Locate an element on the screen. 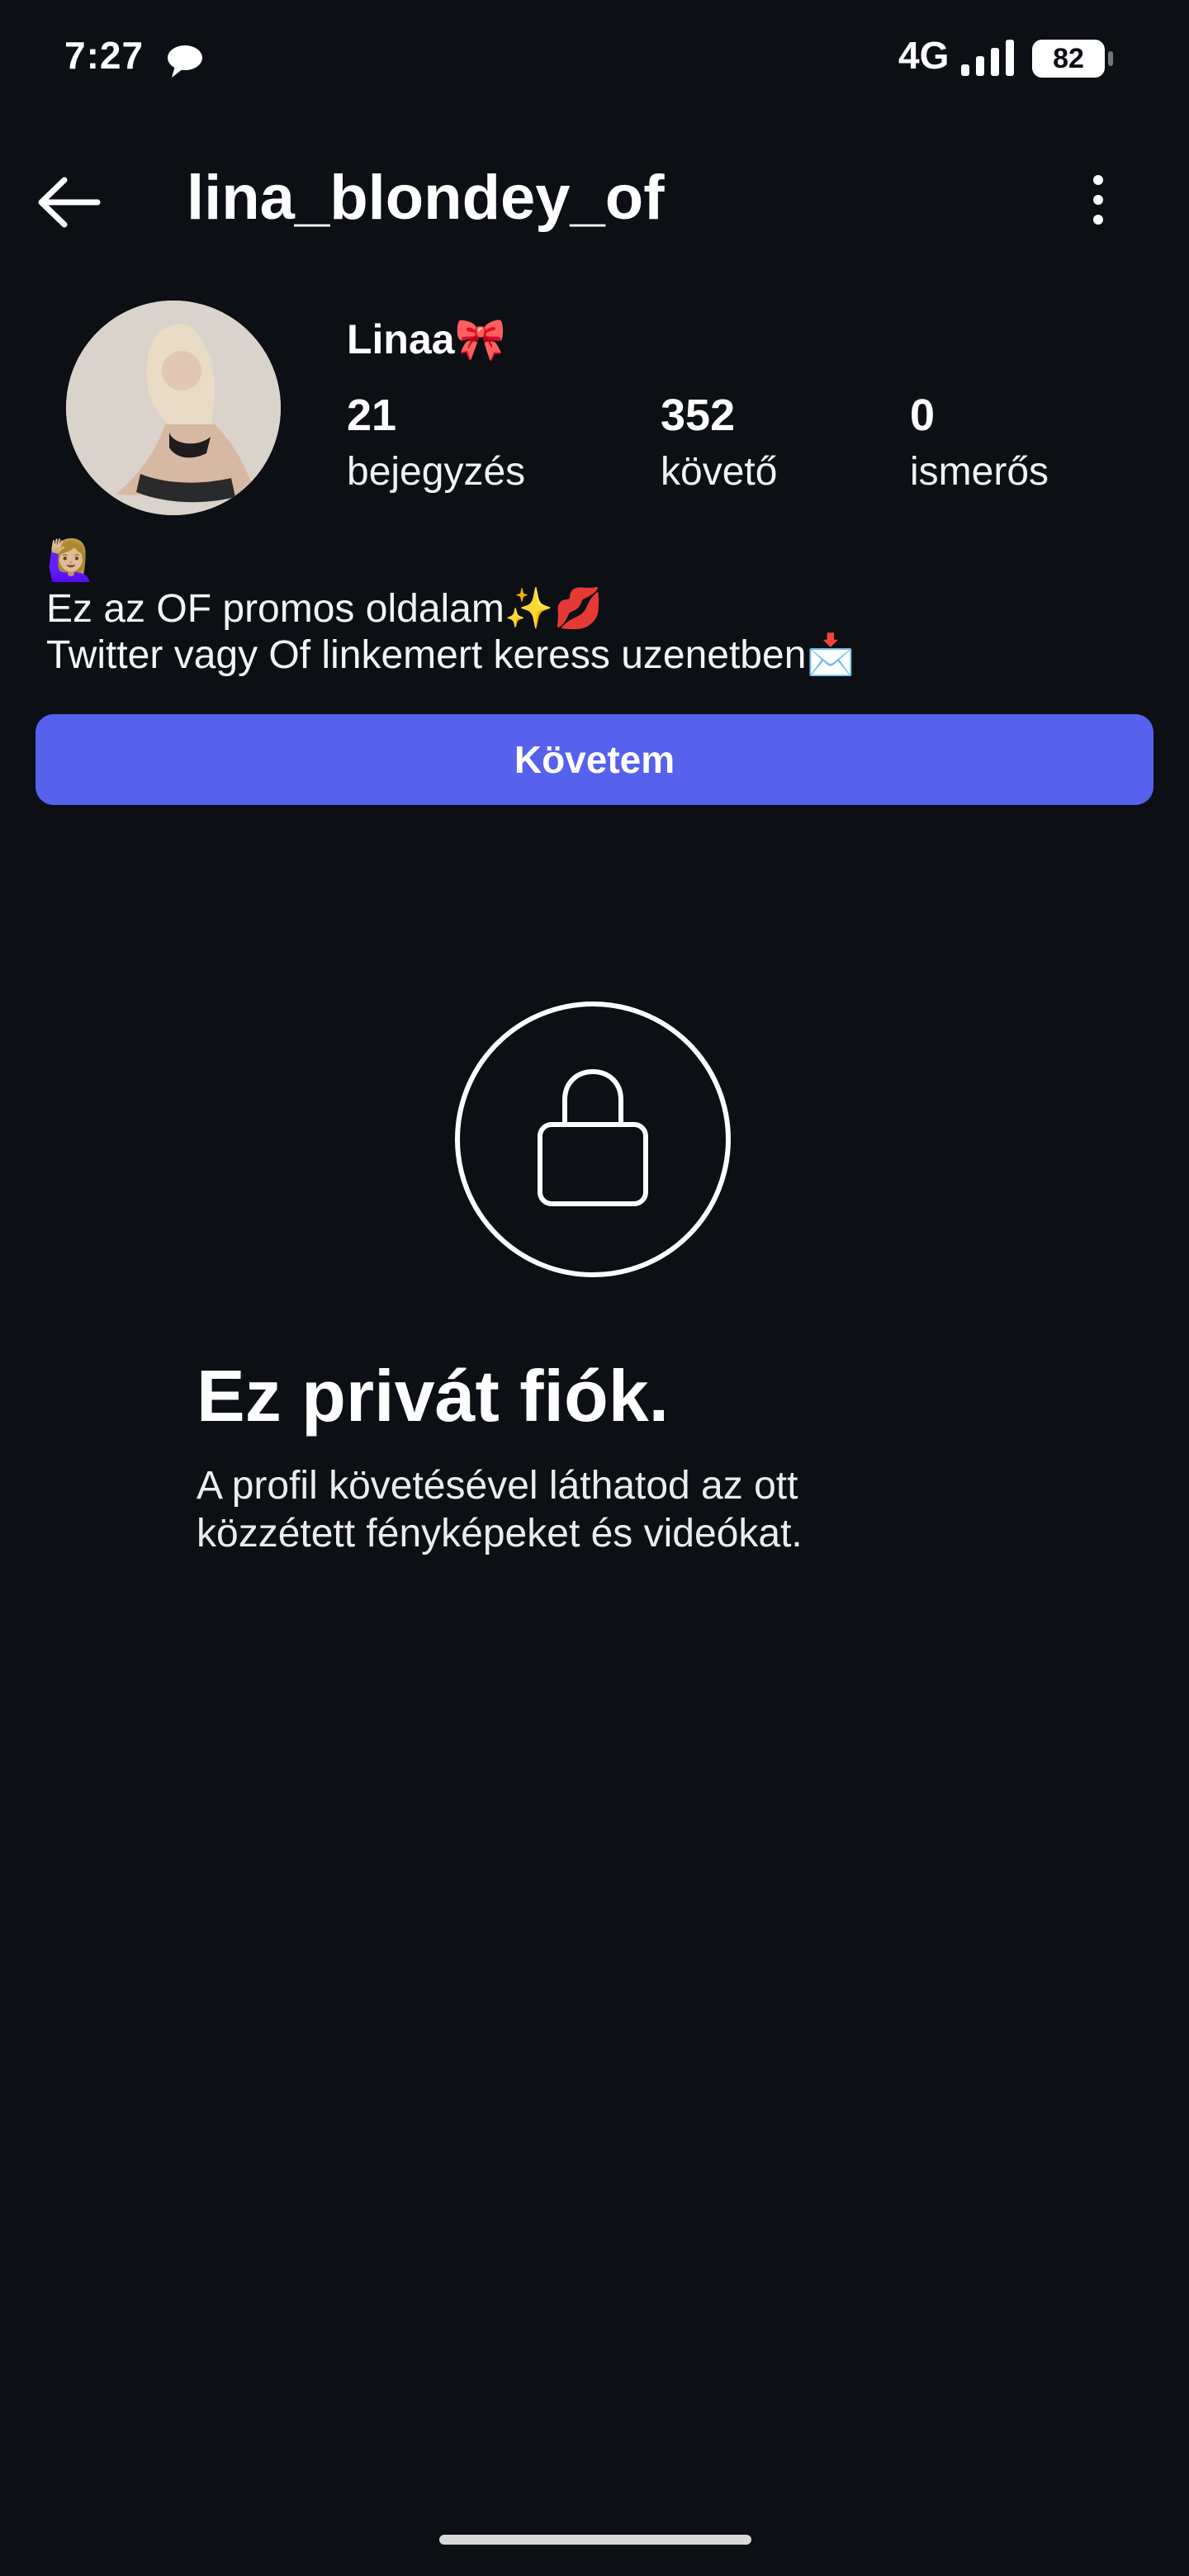  back-arrow-icon is located at coordinates (70, 202).